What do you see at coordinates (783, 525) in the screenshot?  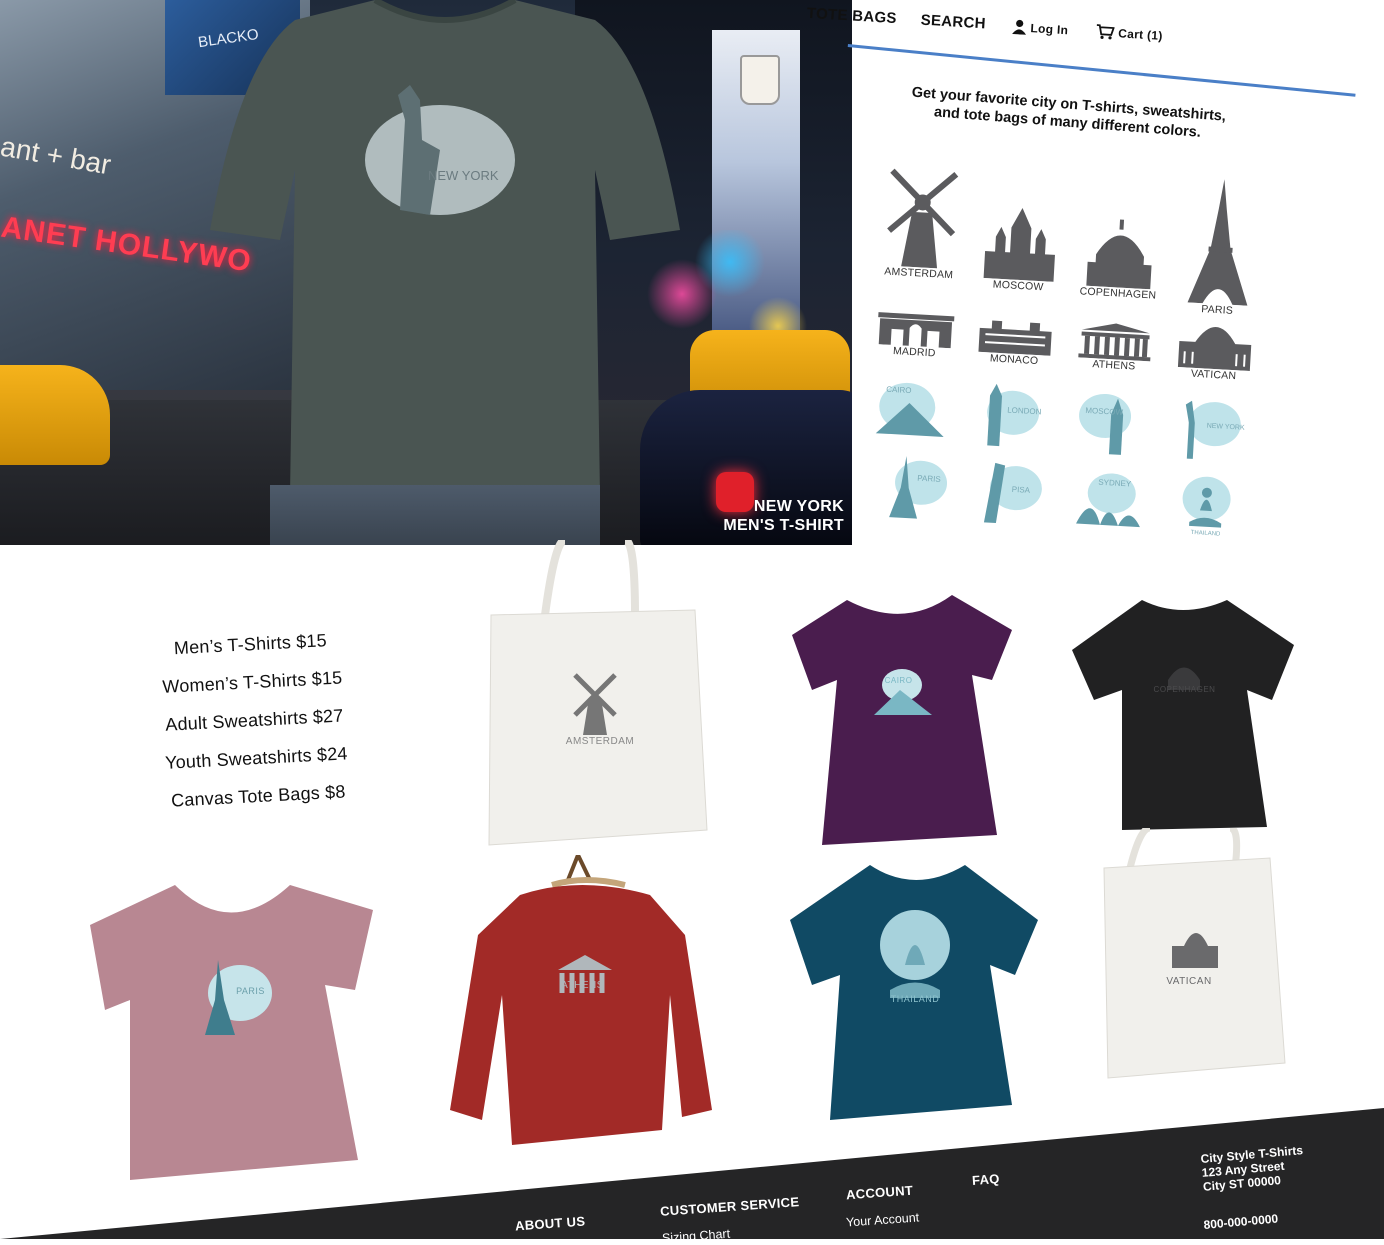 I see `hero-caption-line2: MEN'S T-SHIRT` at bounding box center [783, 525].